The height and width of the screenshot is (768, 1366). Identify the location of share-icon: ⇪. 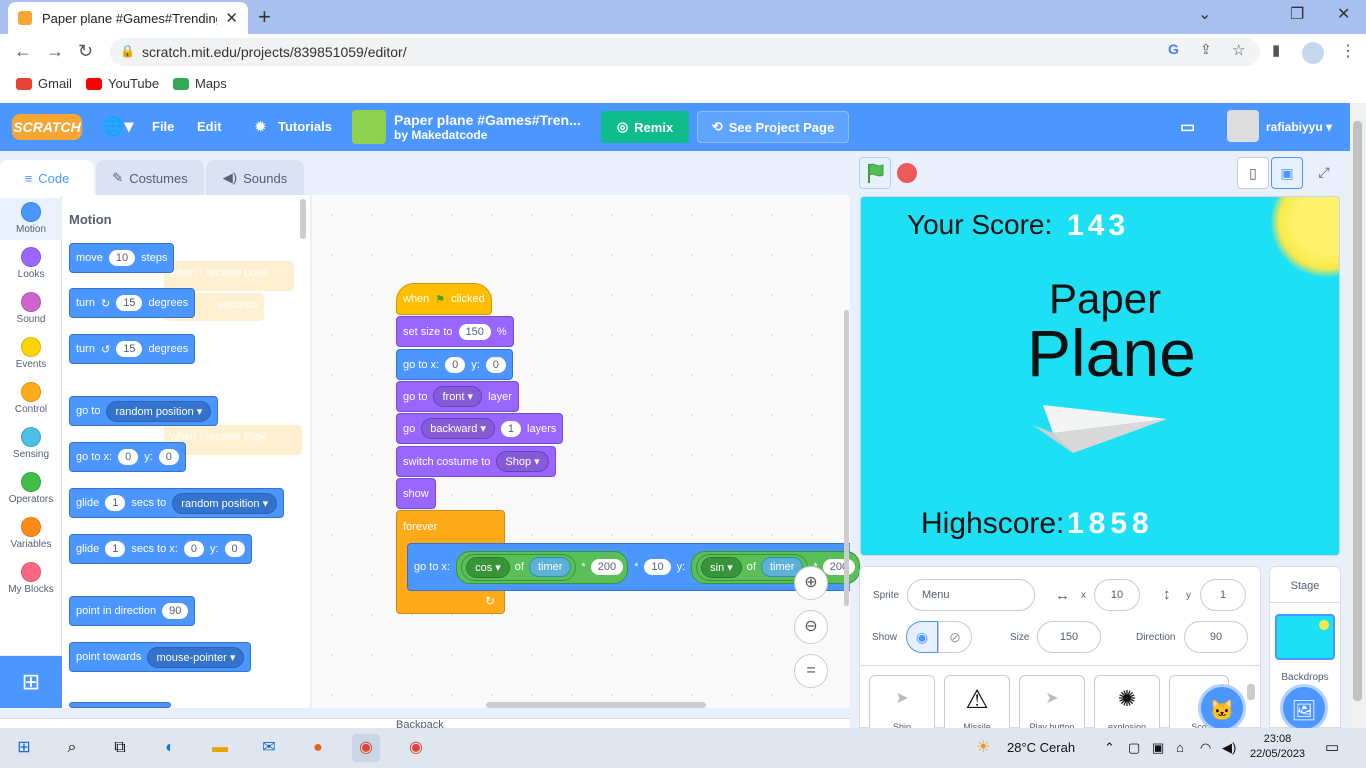
(1206, 49).